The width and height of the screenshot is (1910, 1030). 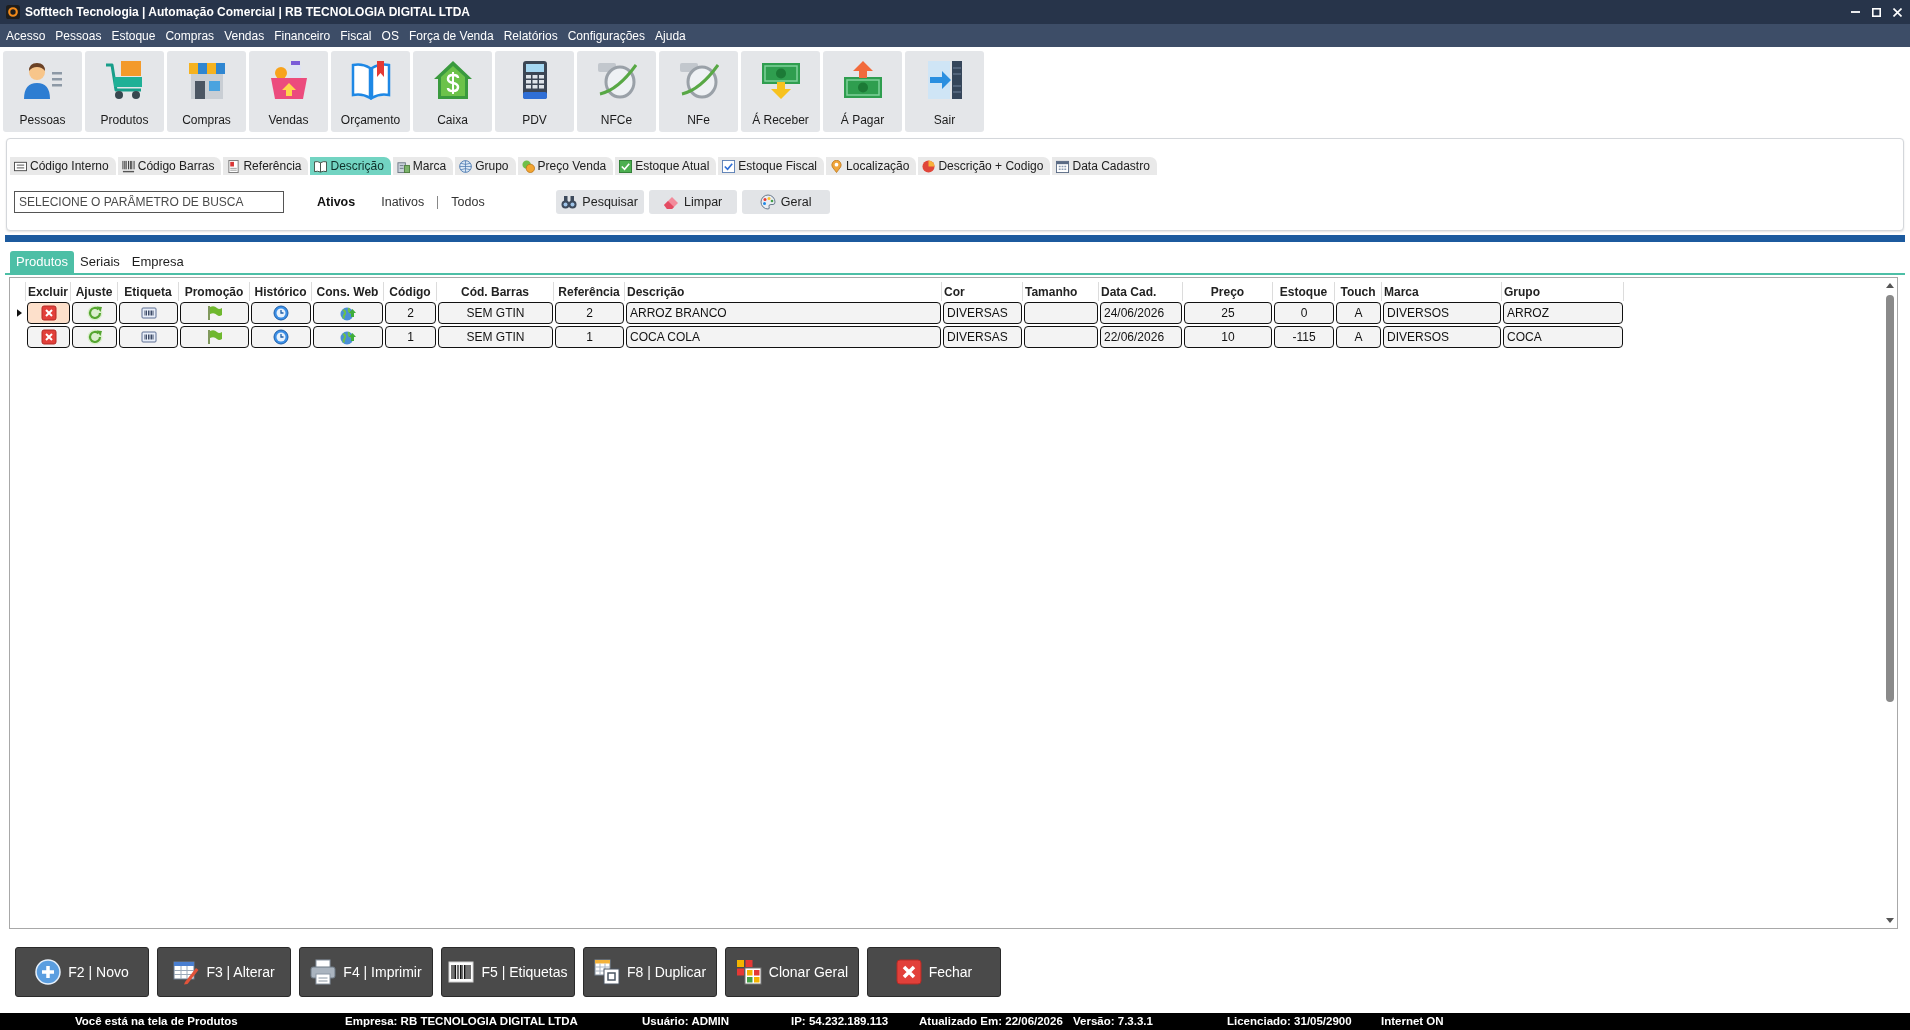 I want to click on close-icon, so click(x=1897, y=12).